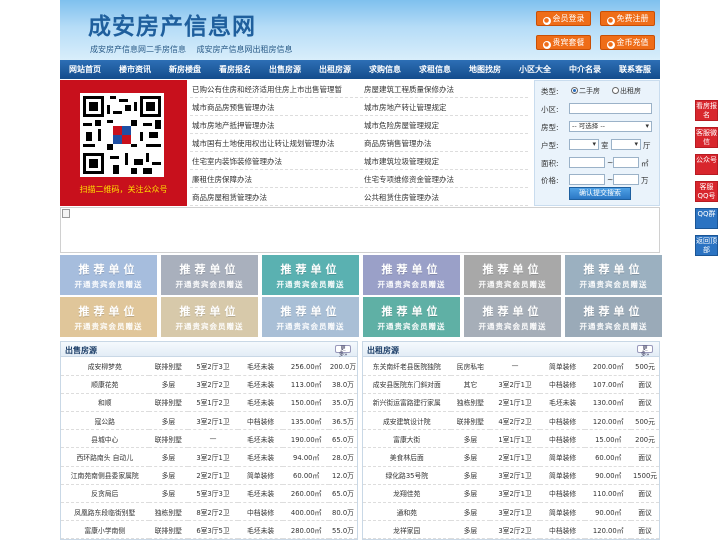 The height and width of the screenshot is (540, 720). What do you see at coordinates (627, 42) in the screenshot?
I see `coin-recharge-button: ● 金币充值` at bounding box center [627, 42].